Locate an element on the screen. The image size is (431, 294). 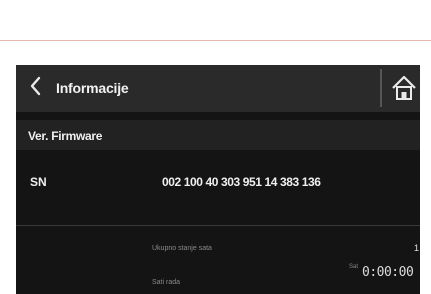
time-value: 0:00:00 is located at coordinates (388, 272).